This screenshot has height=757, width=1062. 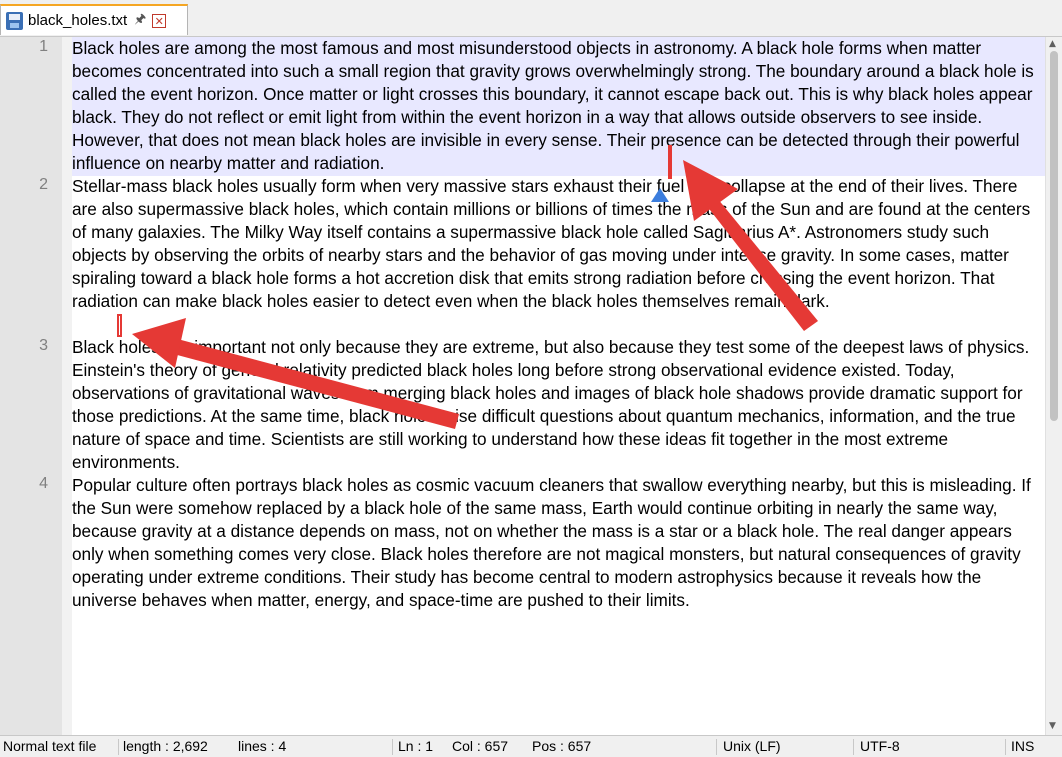 What do you see at coordinates (562, 746) in the screenshot?
I see `status-pos: Pos : 657` at bounding box center [562, 746].